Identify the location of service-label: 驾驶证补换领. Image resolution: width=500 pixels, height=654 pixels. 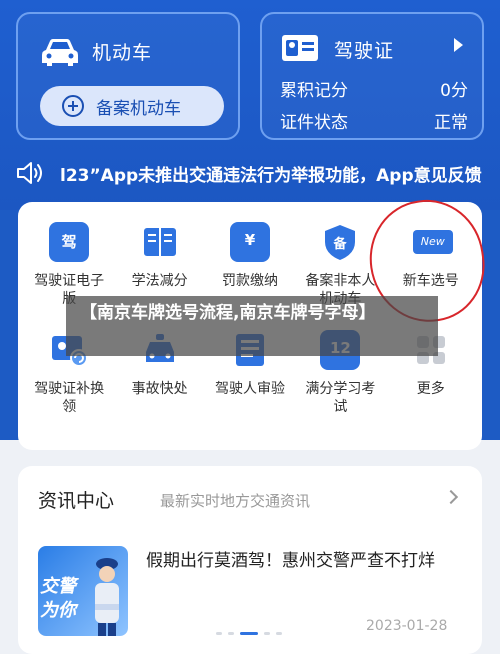
(69, 398).